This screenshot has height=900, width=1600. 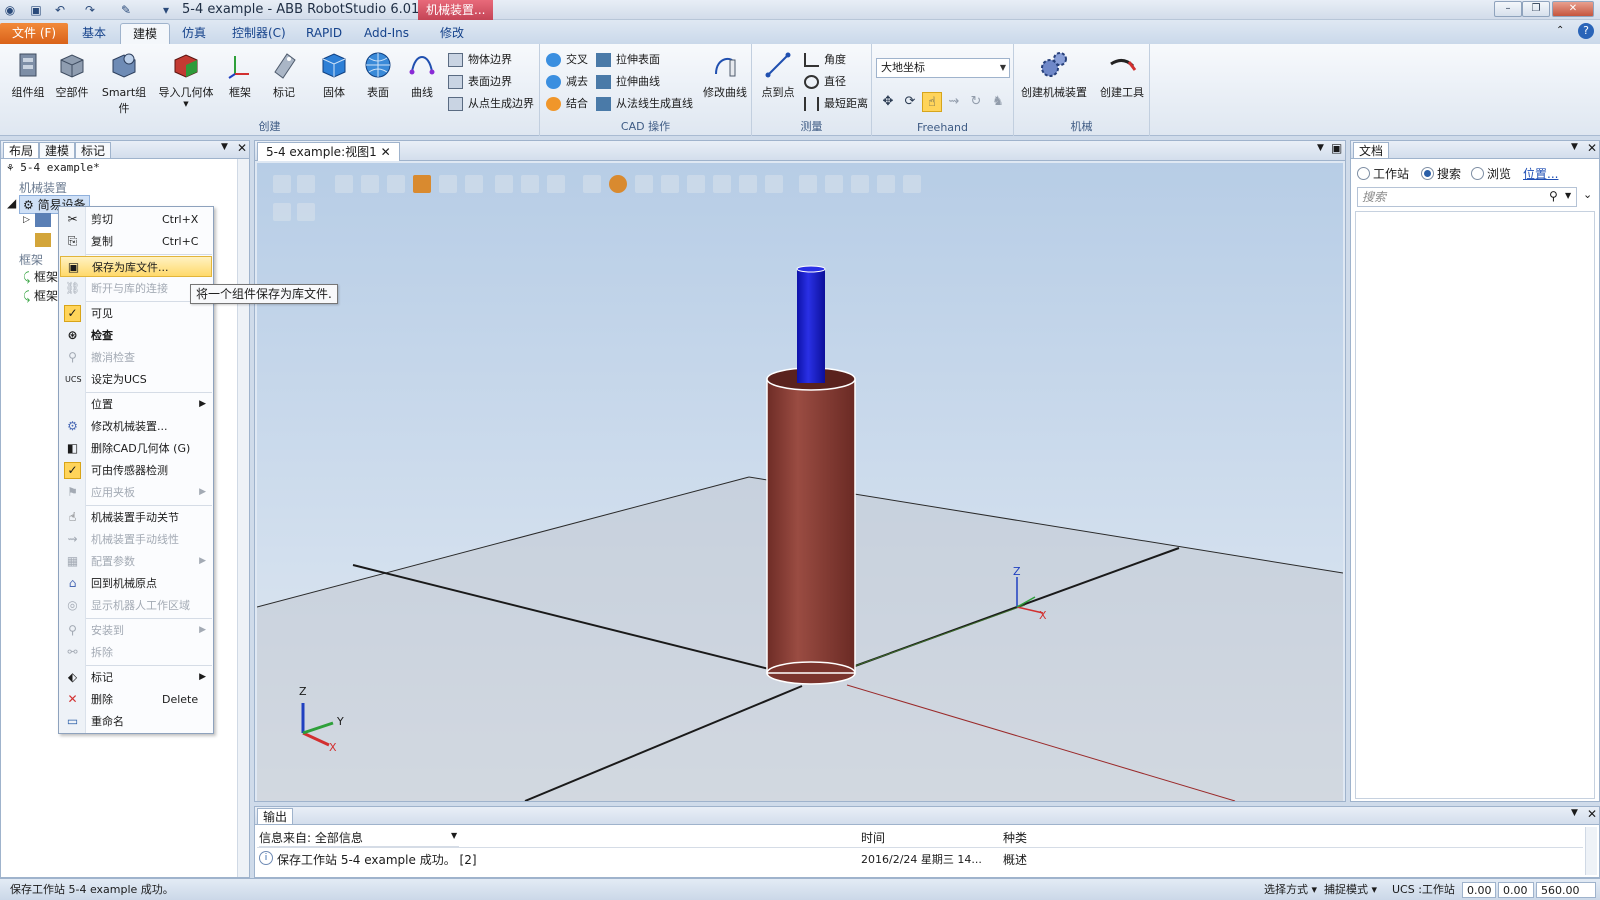 I want to click on solid-button: 固体, so click(x=334, y=75).